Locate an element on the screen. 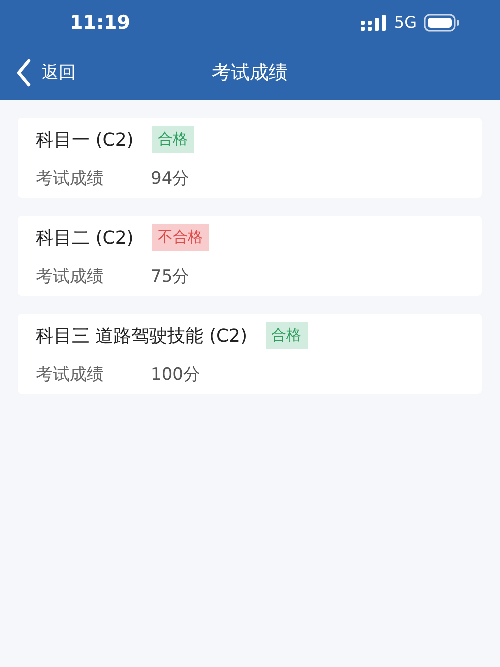 This screenshot has width=500, height=667. score-value: 75分 is located at coordinates (170, 277).